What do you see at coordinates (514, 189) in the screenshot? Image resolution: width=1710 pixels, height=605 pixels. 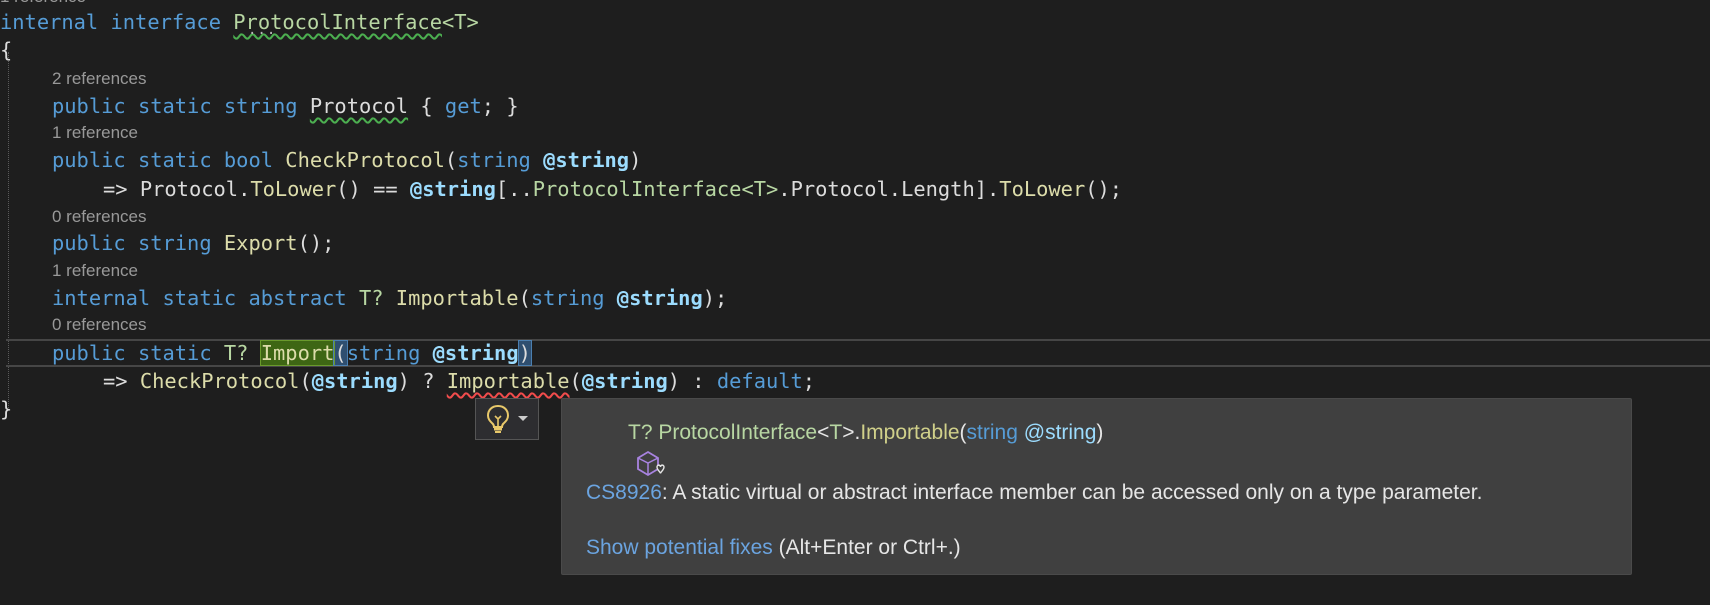 I see `punctuation: [..` at bounding box center [514, 189].